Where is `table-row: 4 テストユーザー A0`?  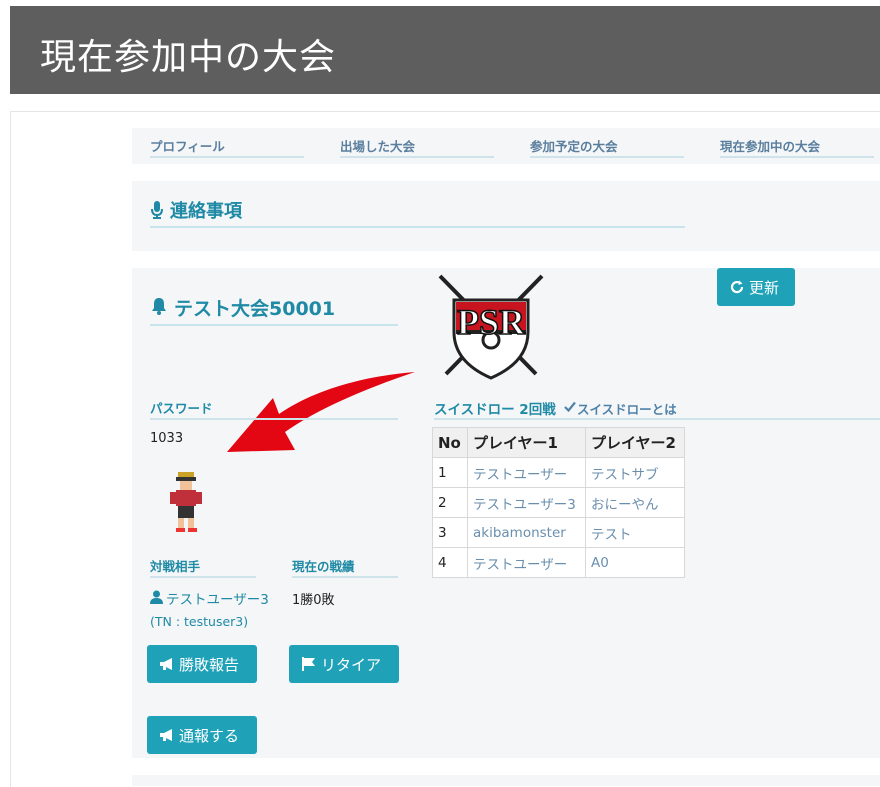 table-row: 4 テストユーザー A0 is located at coordinates (558, 562).